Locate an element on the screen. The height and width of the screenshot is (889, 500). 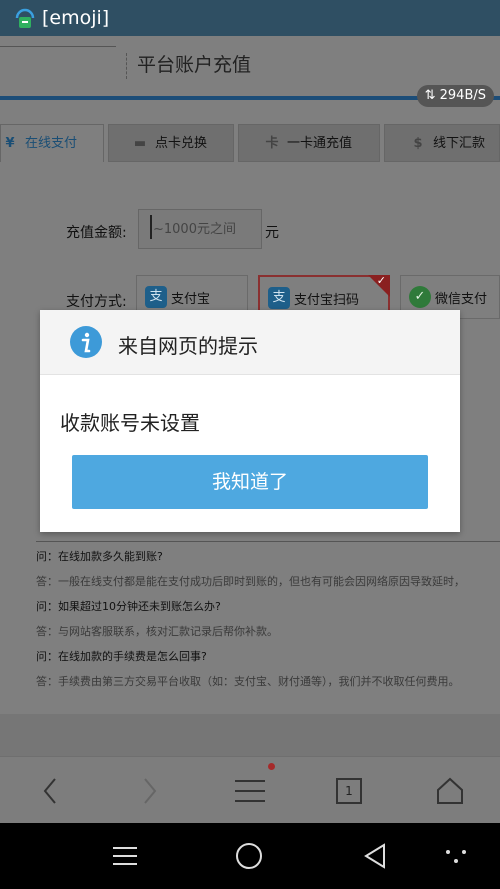
tabs-count-icon: 1 is located at coordinates (349, 790).